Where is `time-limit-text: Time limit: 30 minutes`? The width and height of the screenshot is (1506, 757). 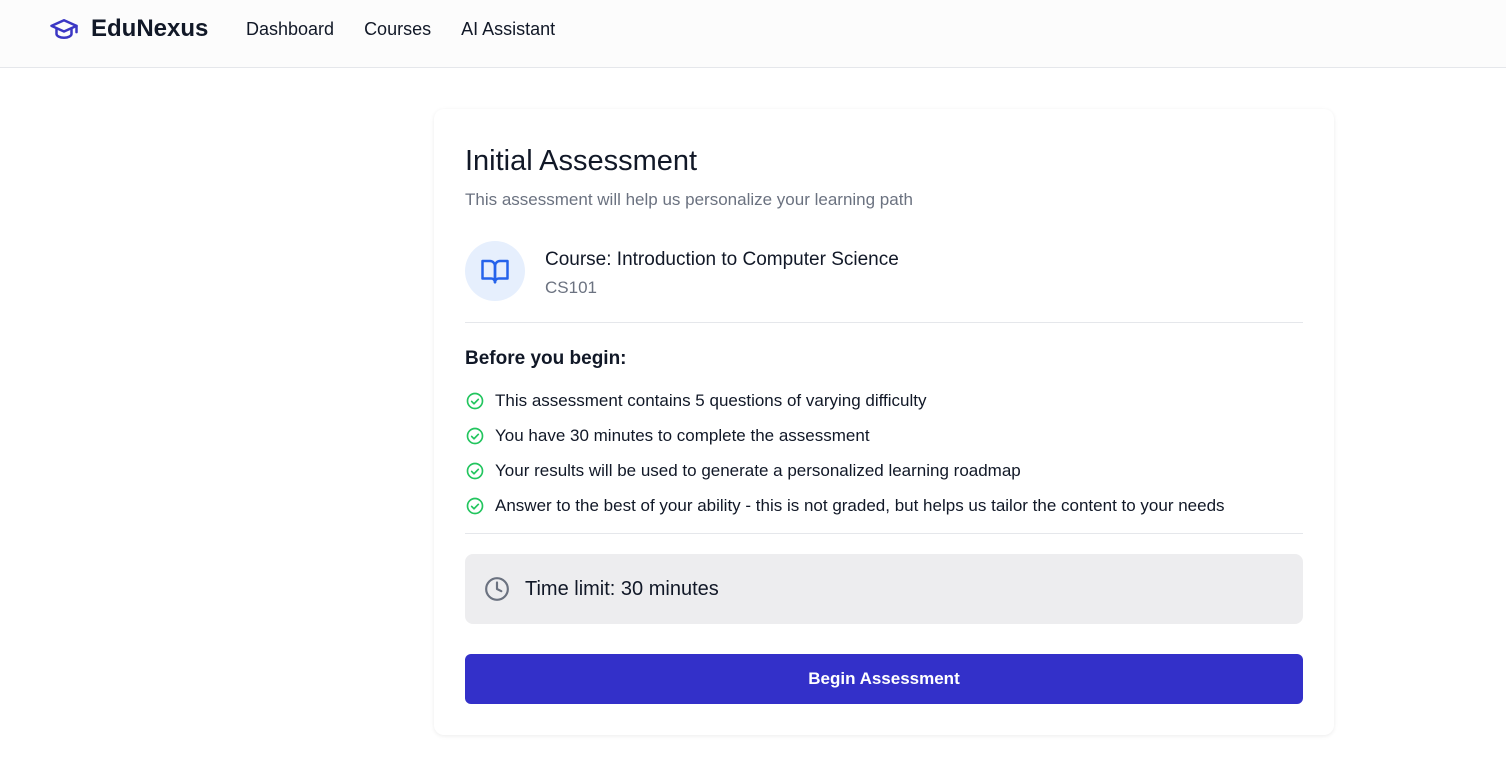
time-limit-text: Time limit: 30 minutes is located at coordinates (622, 588).